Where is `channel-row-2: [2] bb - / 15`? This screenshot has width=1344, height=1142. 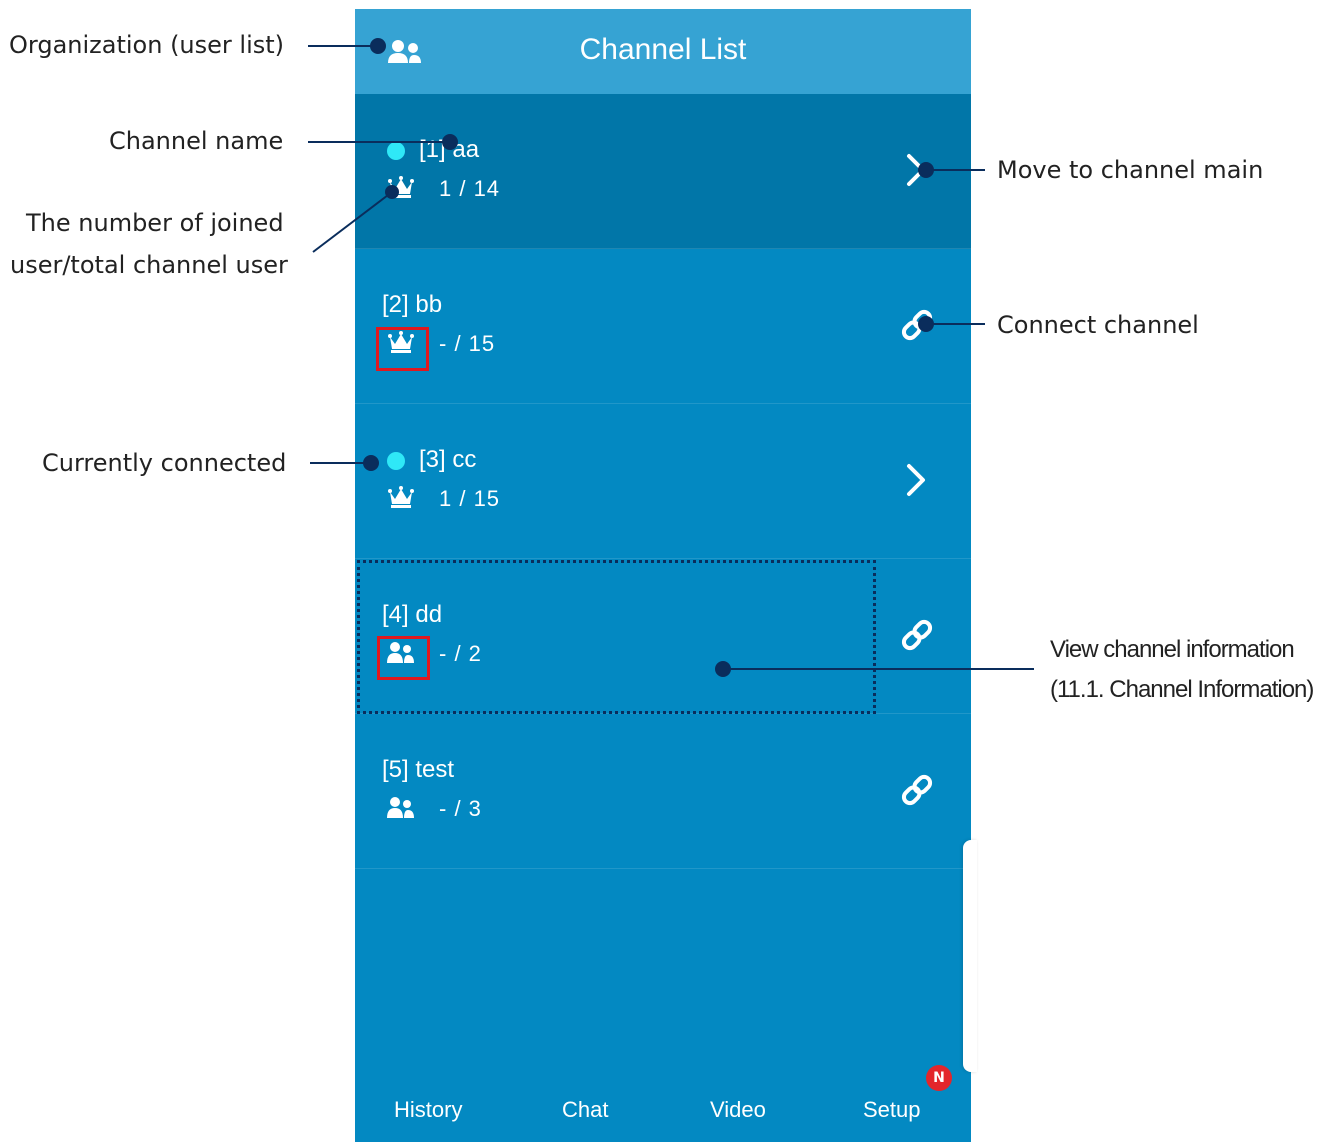
channel-row-2: [2] bb - / 15 is located at coordinates (663, 326).